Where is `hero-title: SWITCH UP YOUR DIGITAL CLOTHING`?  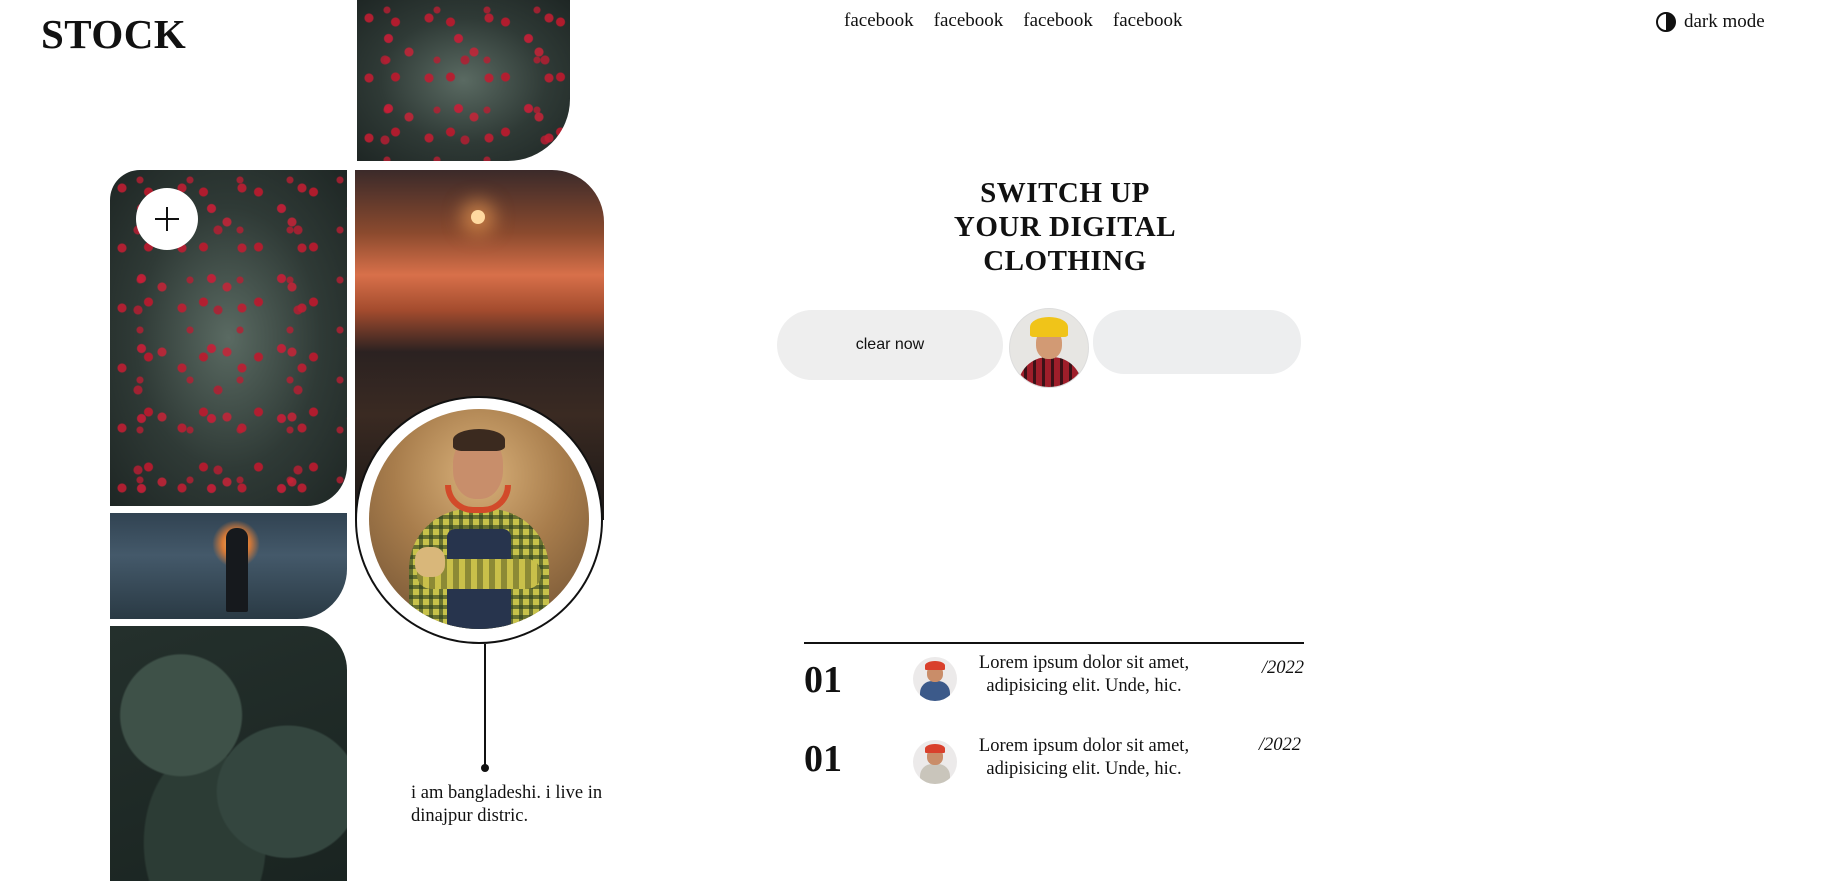 hero-title: SWITCH UP YOUR DIGITAL CLOTHING is located at coordinates (1065, 227).